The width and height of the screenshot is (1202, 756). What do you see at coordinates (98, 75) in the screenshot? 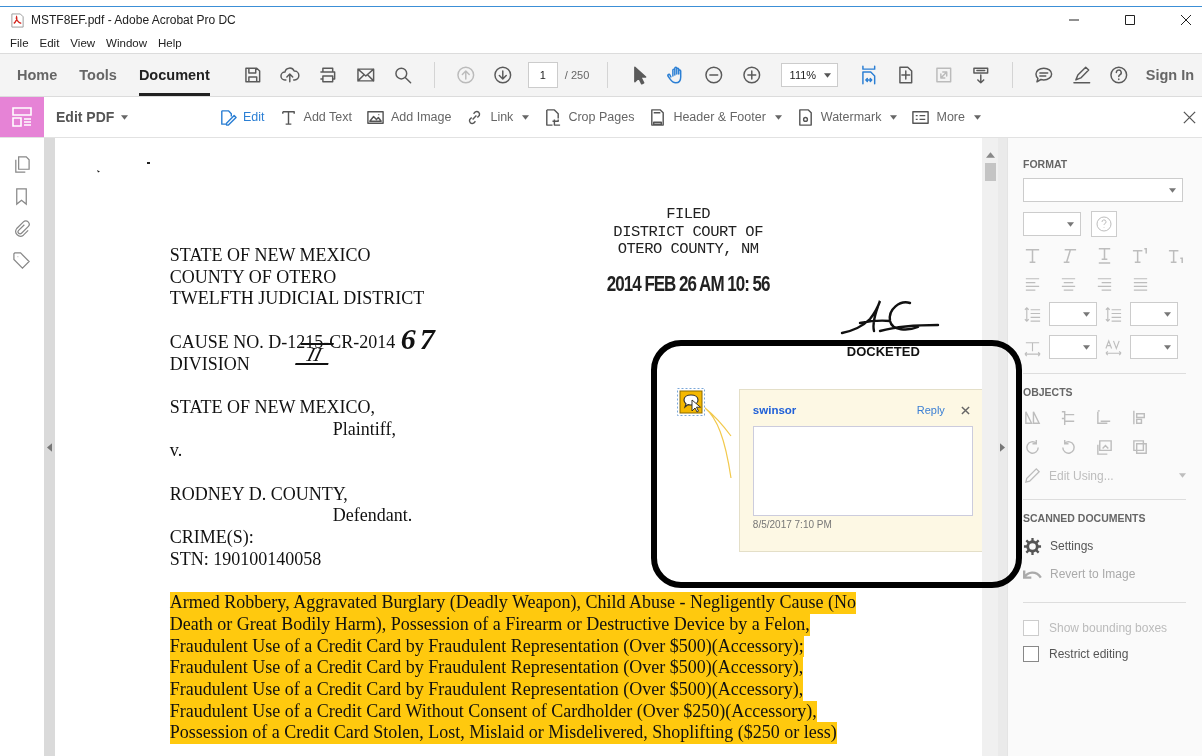
I see `nav-tab: Tools` at bounding box center [98, 75].